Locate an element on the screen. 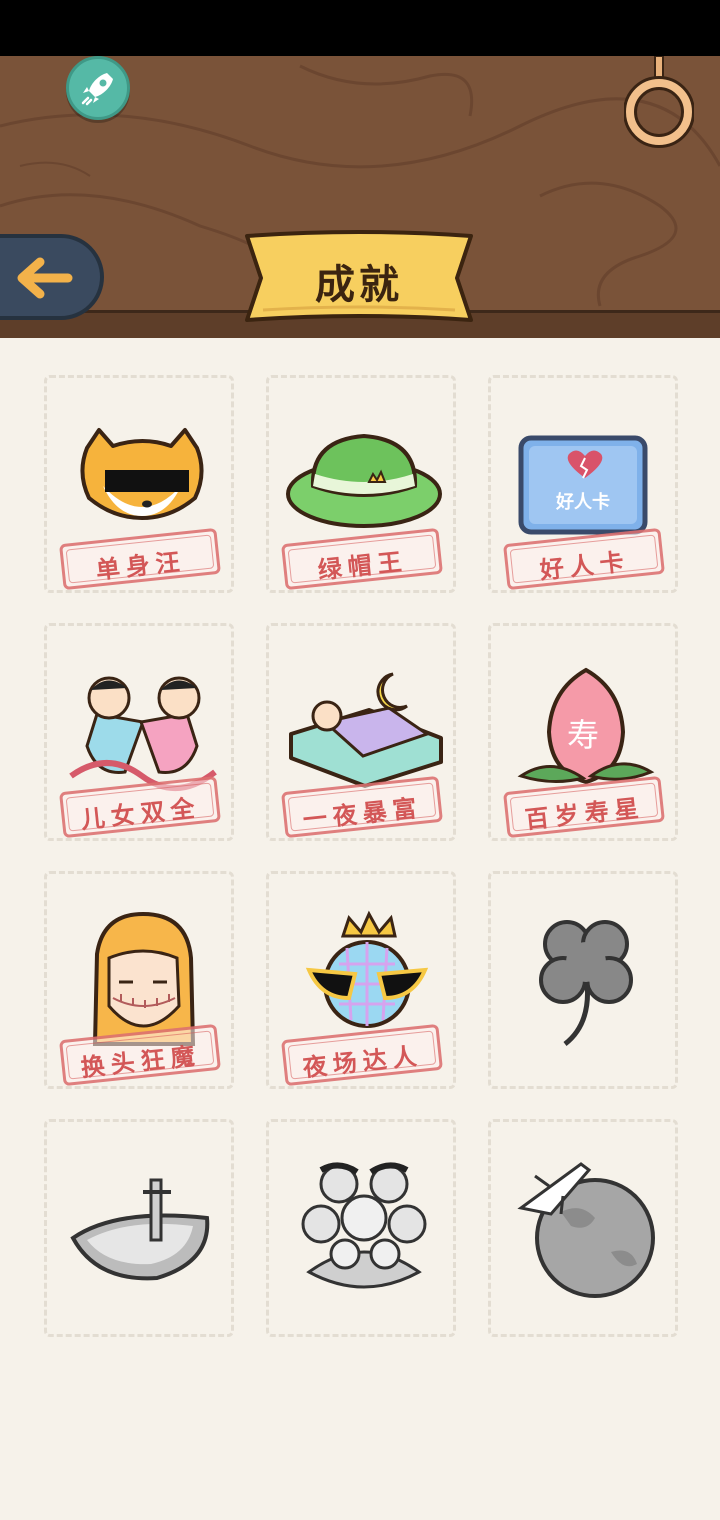  card-label: 好人卡 is located at coordinates (582, 502).